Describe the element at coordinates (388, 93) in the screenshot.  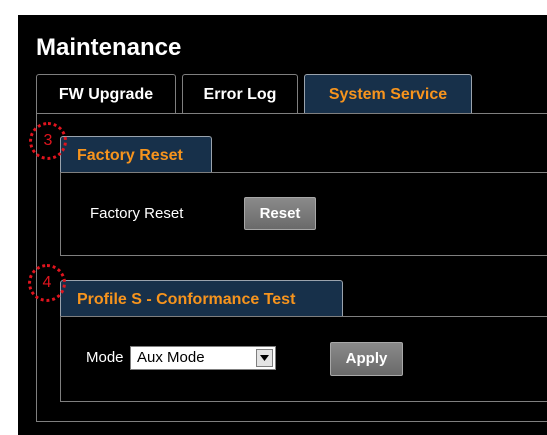
I see `tab-system-service: System Service` at that location.